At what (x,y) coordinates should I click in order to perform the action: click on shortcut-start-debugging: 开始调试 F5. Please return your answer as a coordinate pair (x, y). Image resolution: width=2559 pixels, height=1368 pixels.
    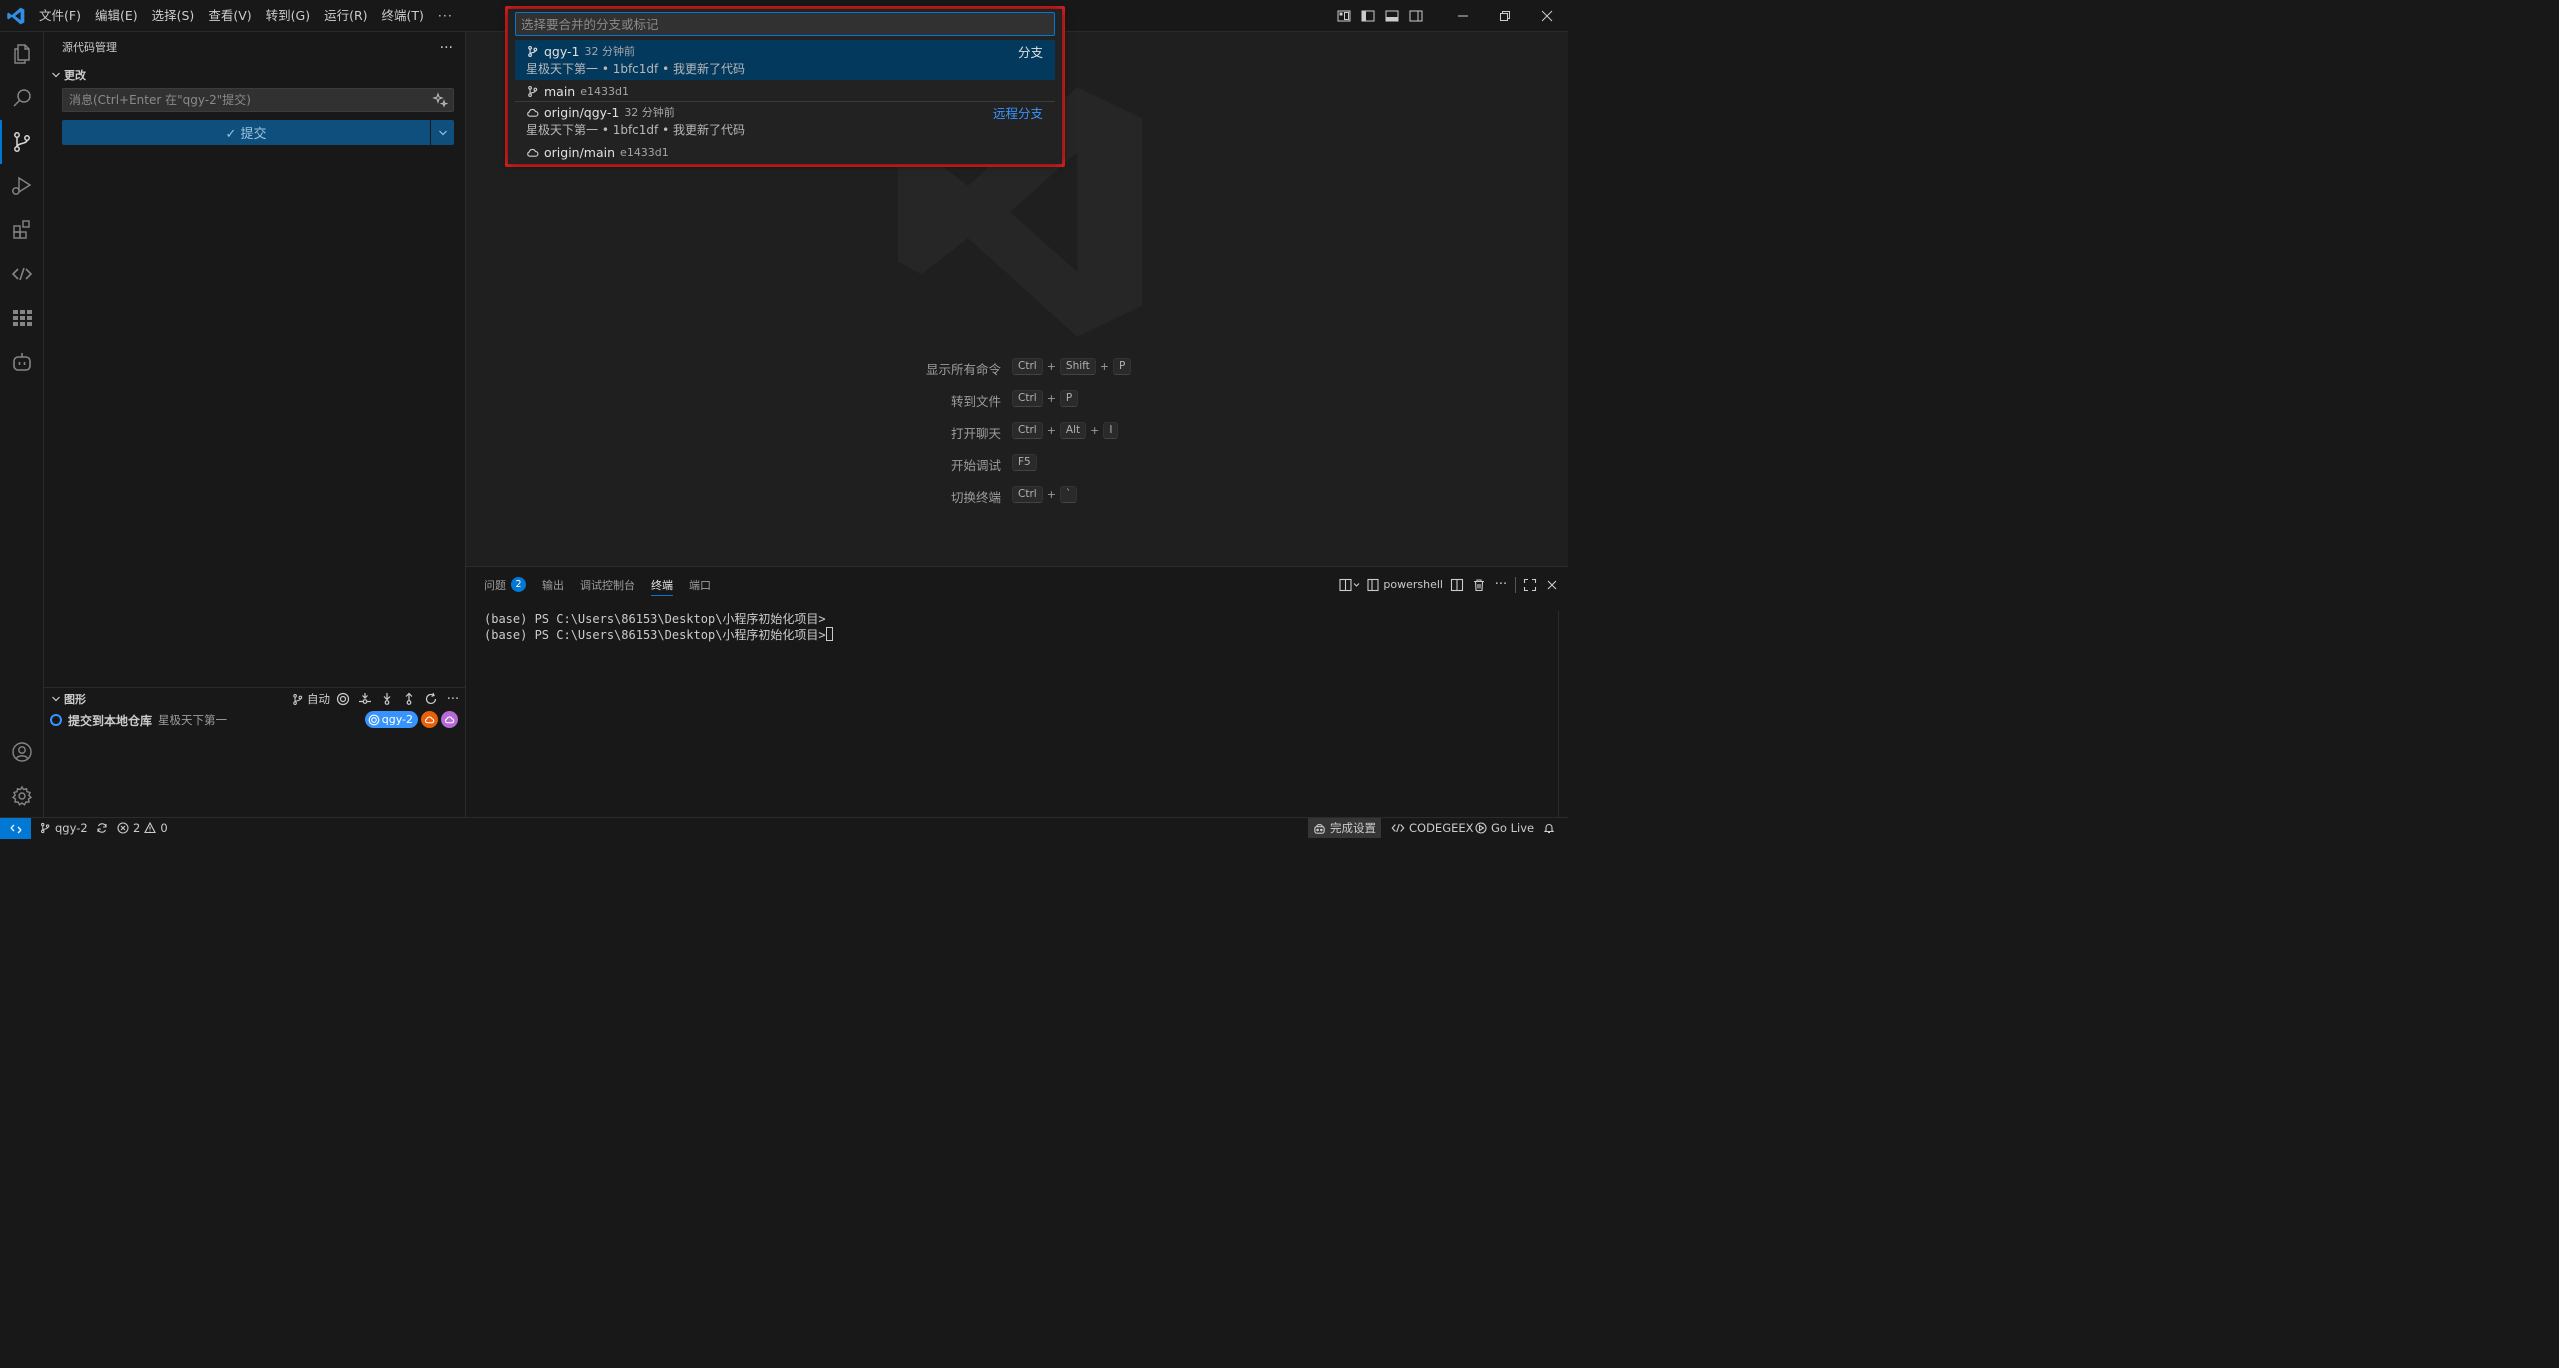
    Looking at the image, I should click on (1017, 463).